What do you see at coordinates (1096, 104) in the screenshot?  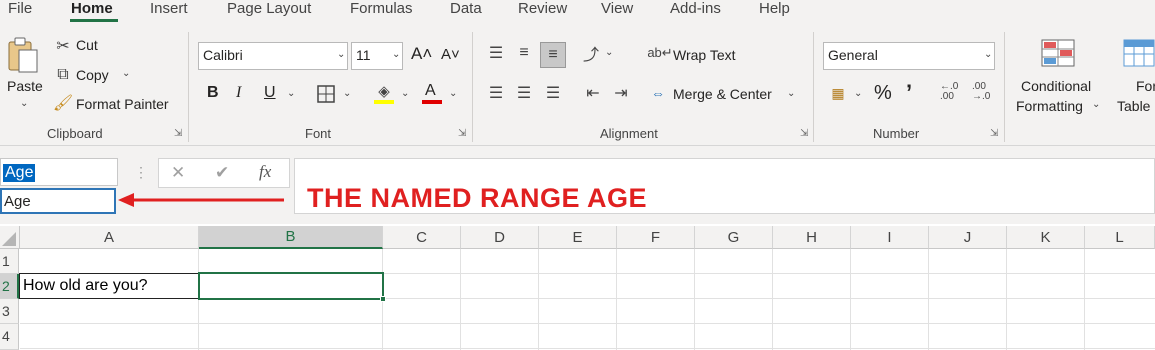 I see `conditional-formatting-chevron-down-icon: ⌄` at bounding box center [1096, 104].